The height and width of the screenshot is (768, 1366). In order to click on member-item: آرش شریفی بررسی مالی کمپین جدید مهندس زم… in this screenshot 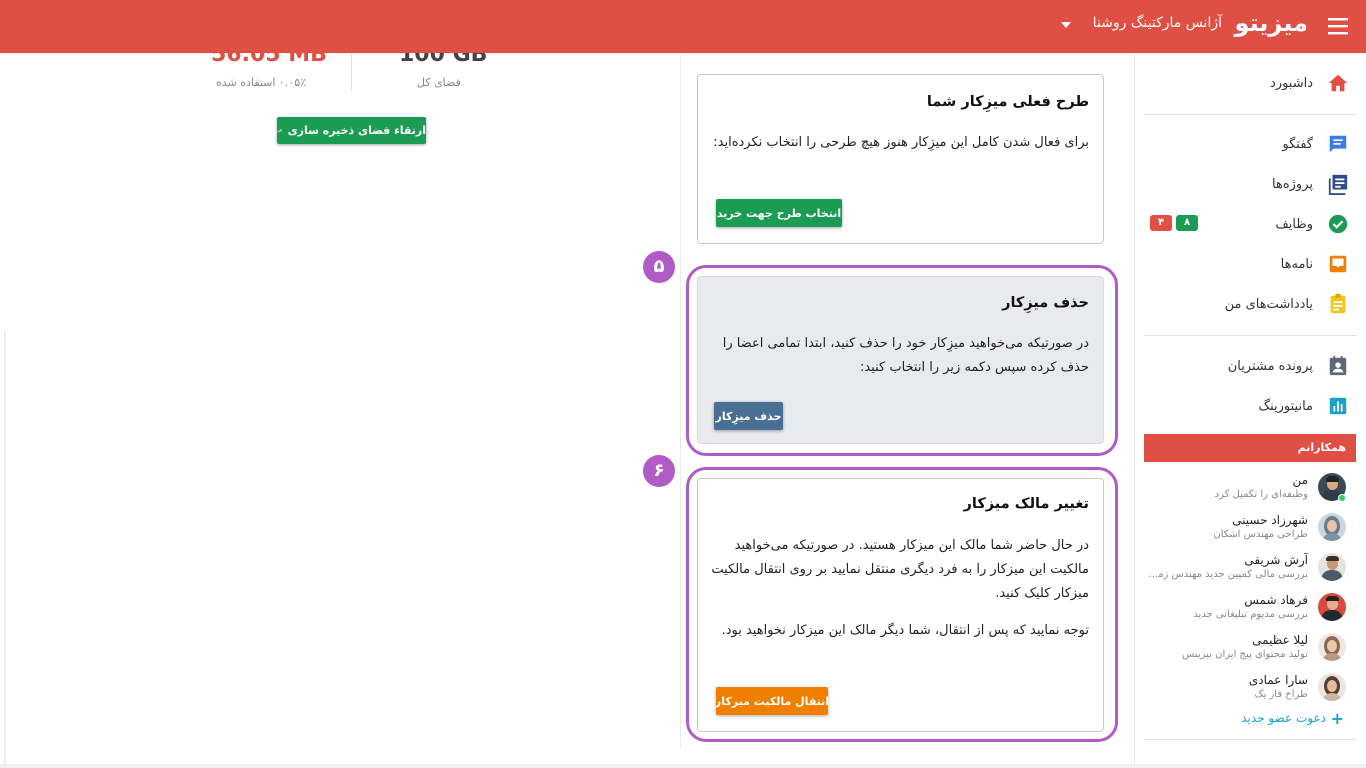, I will do `click(1250, 571)`.